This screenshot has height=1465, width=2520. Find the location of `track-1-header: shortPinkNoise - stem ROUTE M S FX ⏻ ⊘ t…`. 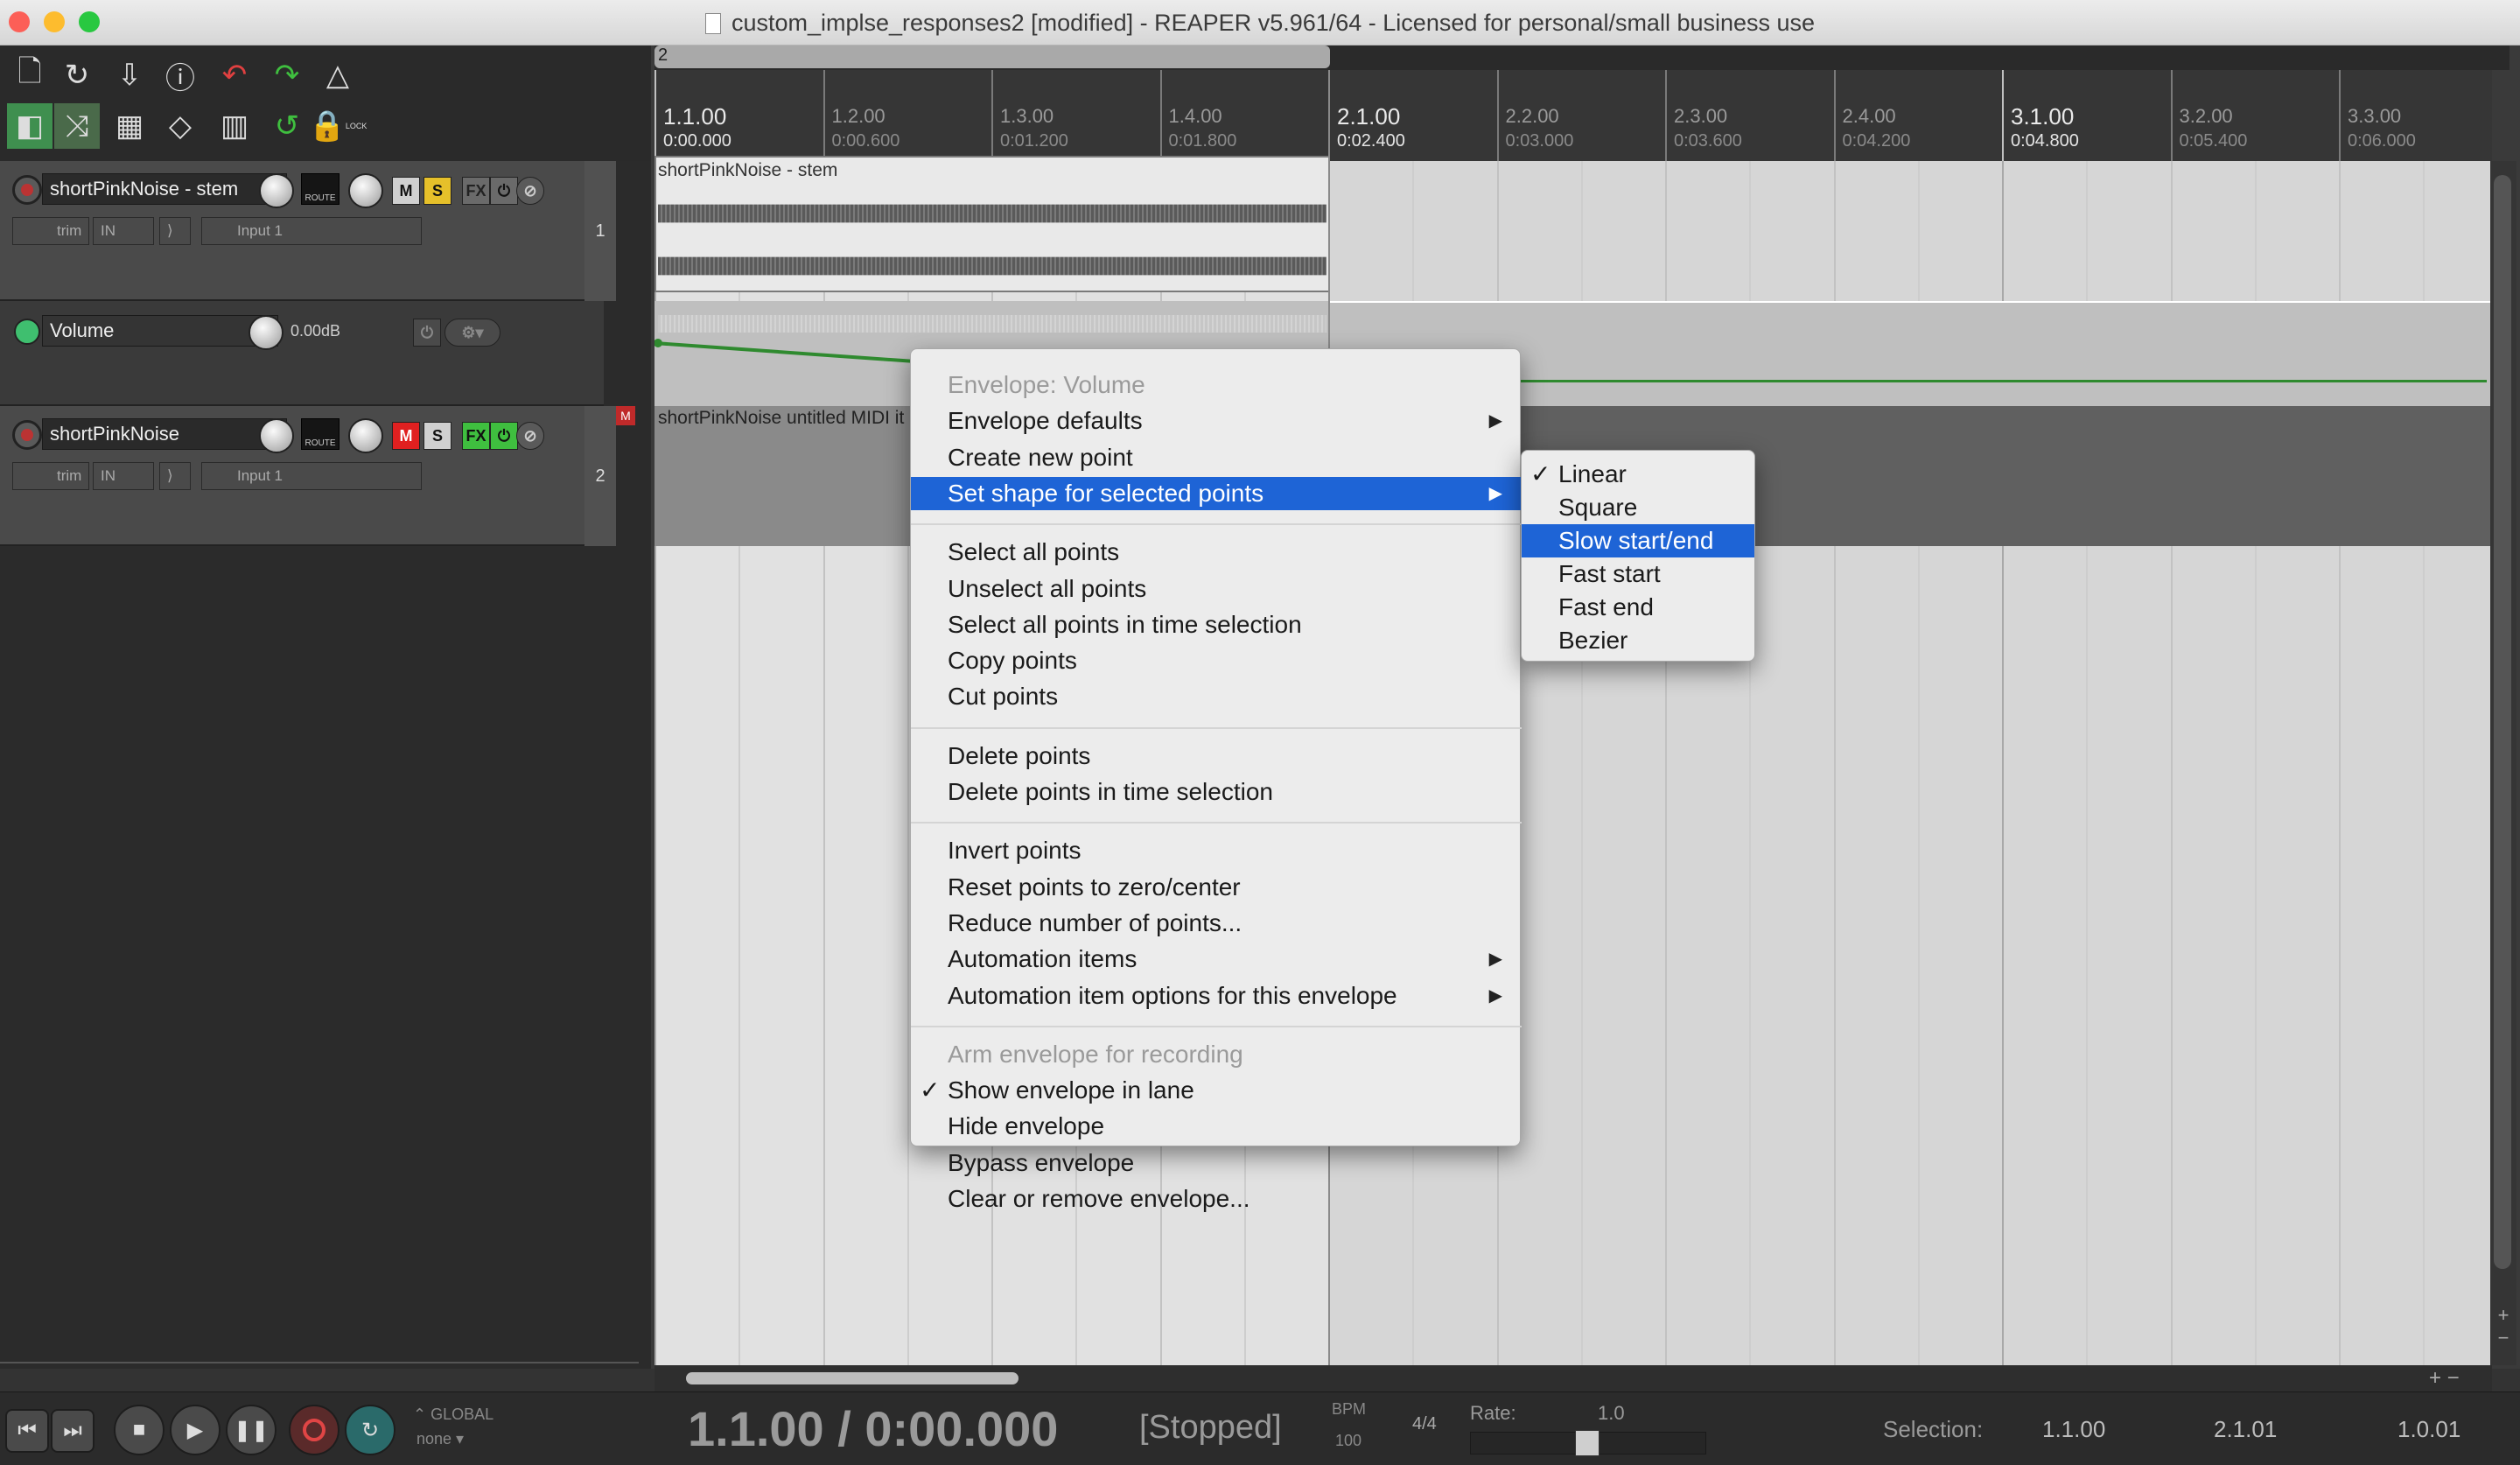

track-1-header: shortPinkNoise - stem ROUTE M S FX ⏻ ⊘ t… is located at coordinates (308, 231).